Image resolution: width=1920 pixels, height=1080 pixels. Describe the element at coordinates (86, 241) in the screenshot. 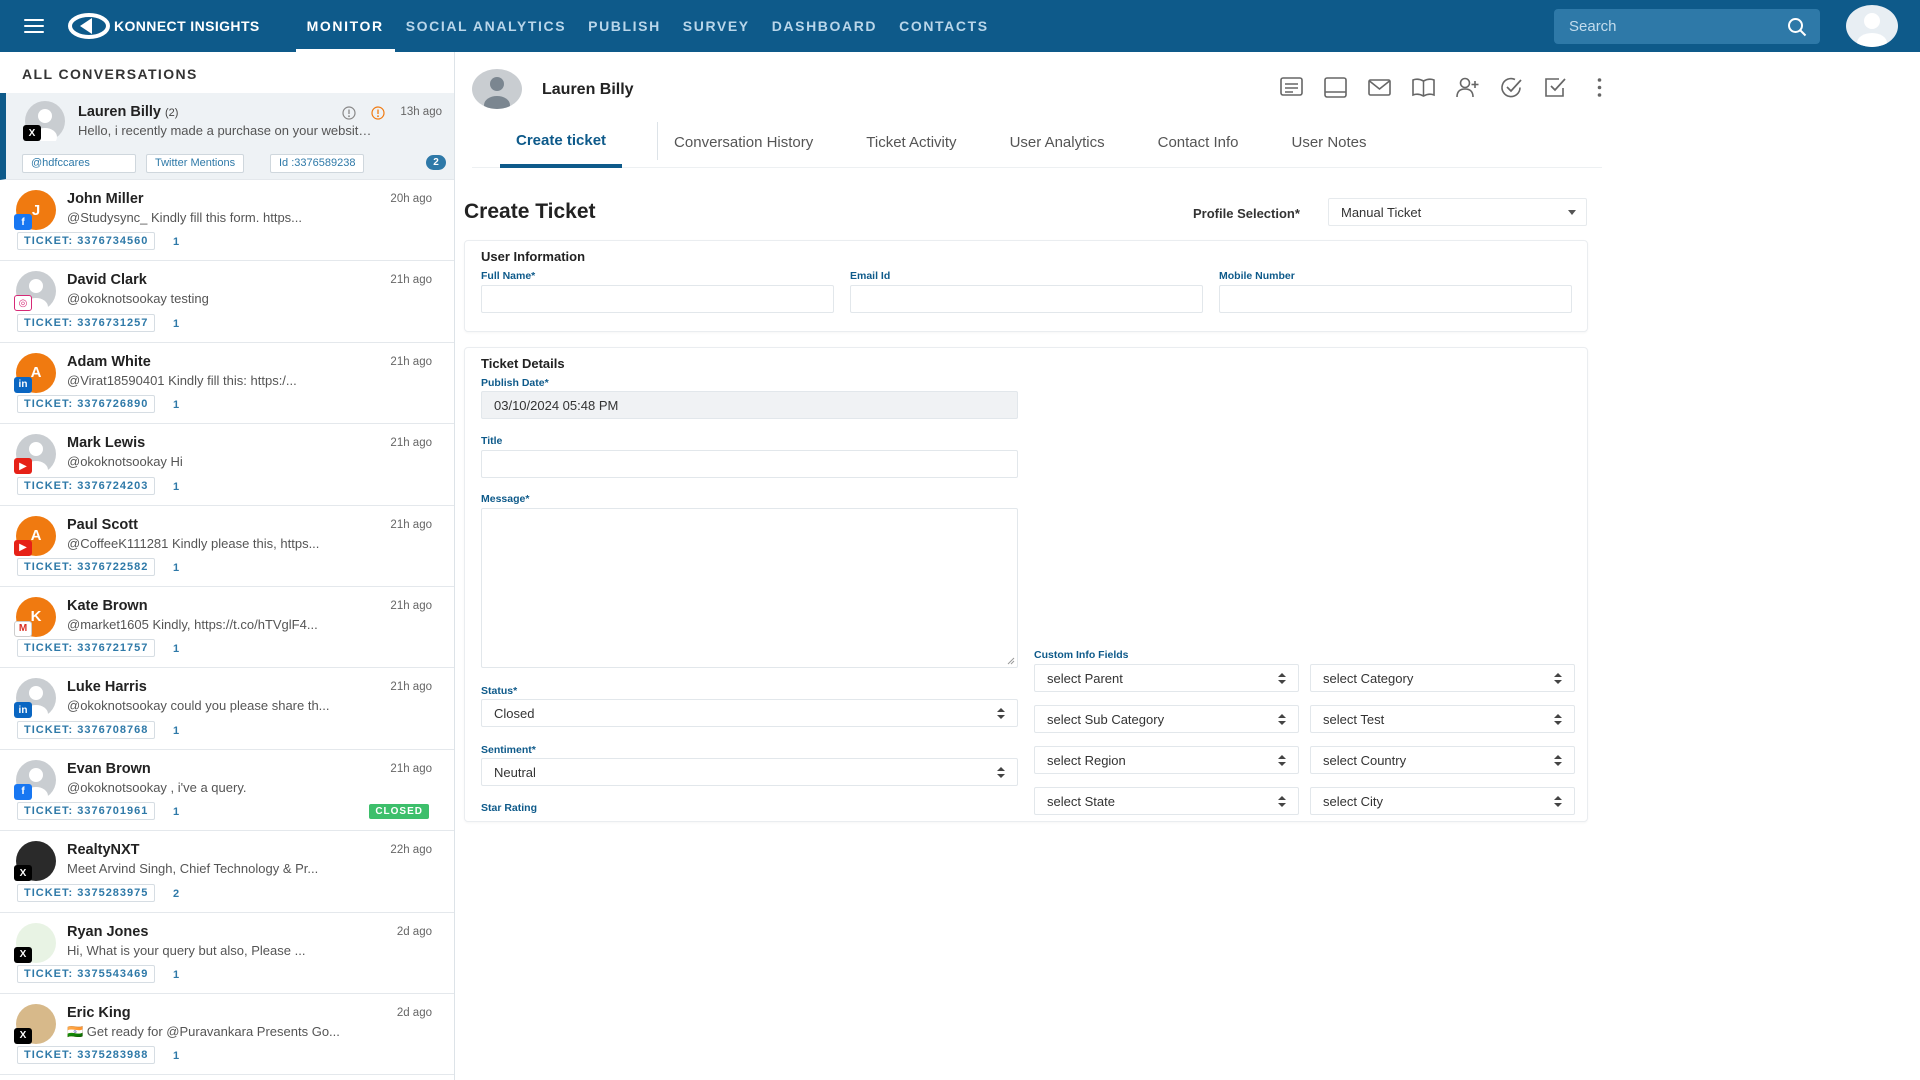

I see `ticket-id: TICKET: 3376734560` at that location.